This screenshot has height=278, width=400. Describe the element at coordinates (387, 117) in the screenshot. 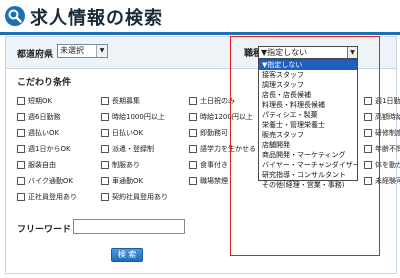

I see `condition-checkbox-label: 高額時給` at that location.